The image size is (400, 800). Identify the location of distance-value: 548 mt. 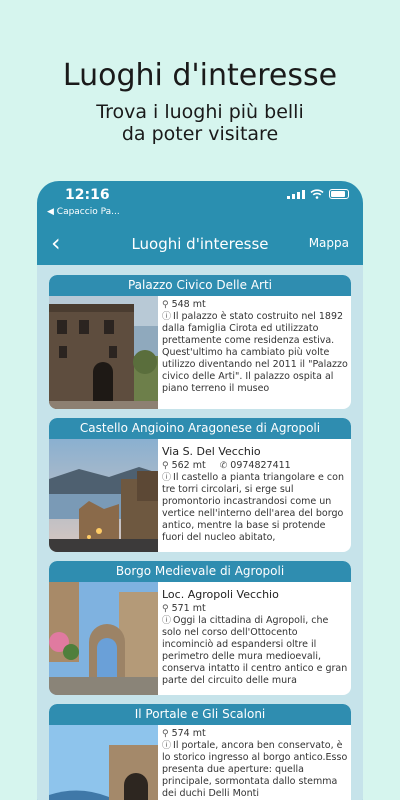
(188, 304).